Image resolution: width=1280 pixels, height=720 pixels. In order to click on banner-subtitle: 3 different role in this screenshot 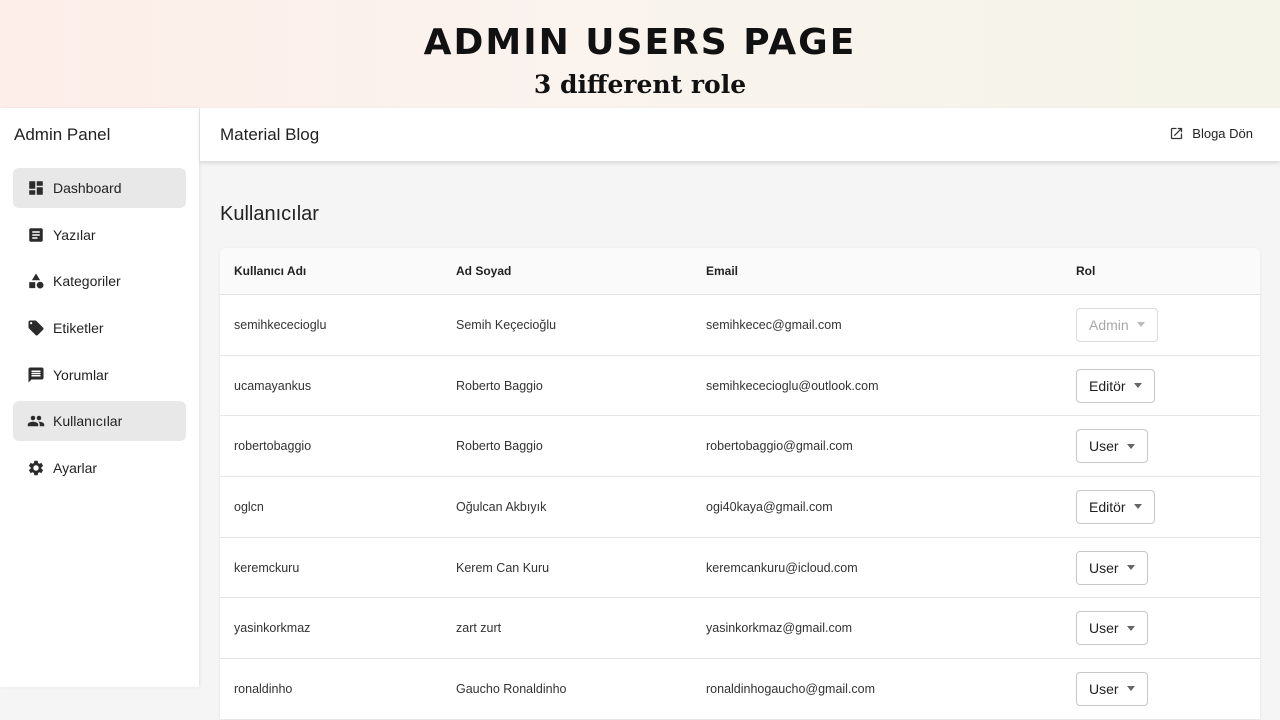, I will do `click(640, 84)`.